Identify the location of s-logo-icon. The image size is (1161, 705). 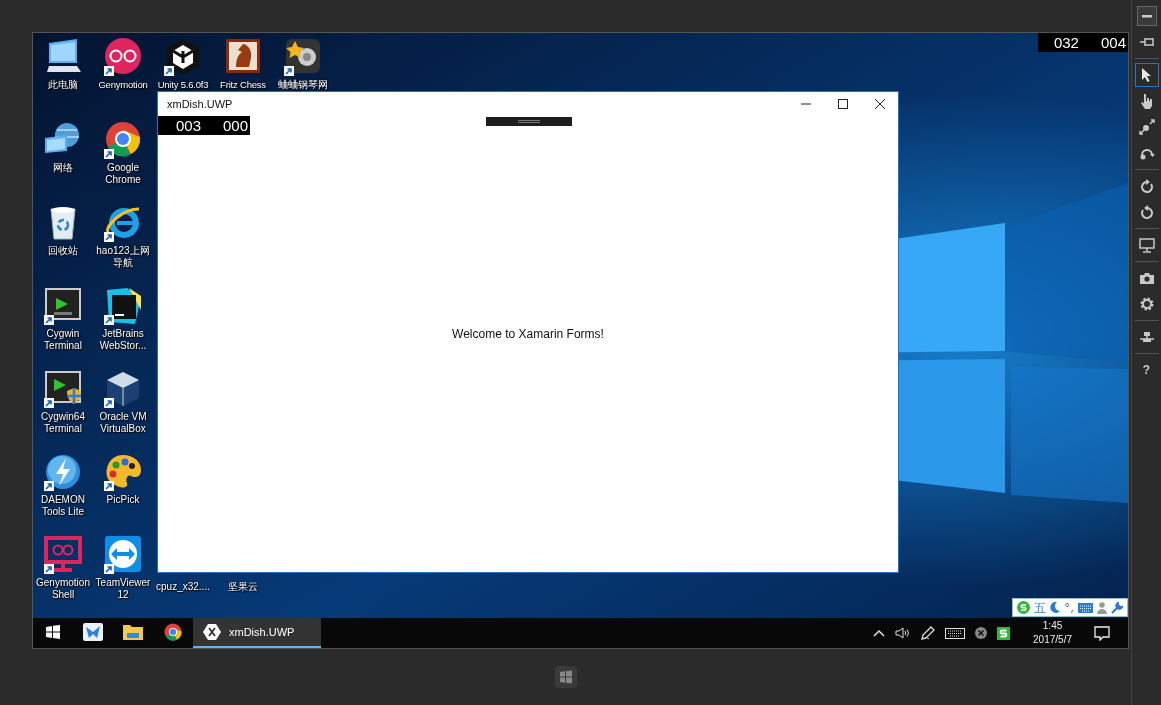
(1004, 633).